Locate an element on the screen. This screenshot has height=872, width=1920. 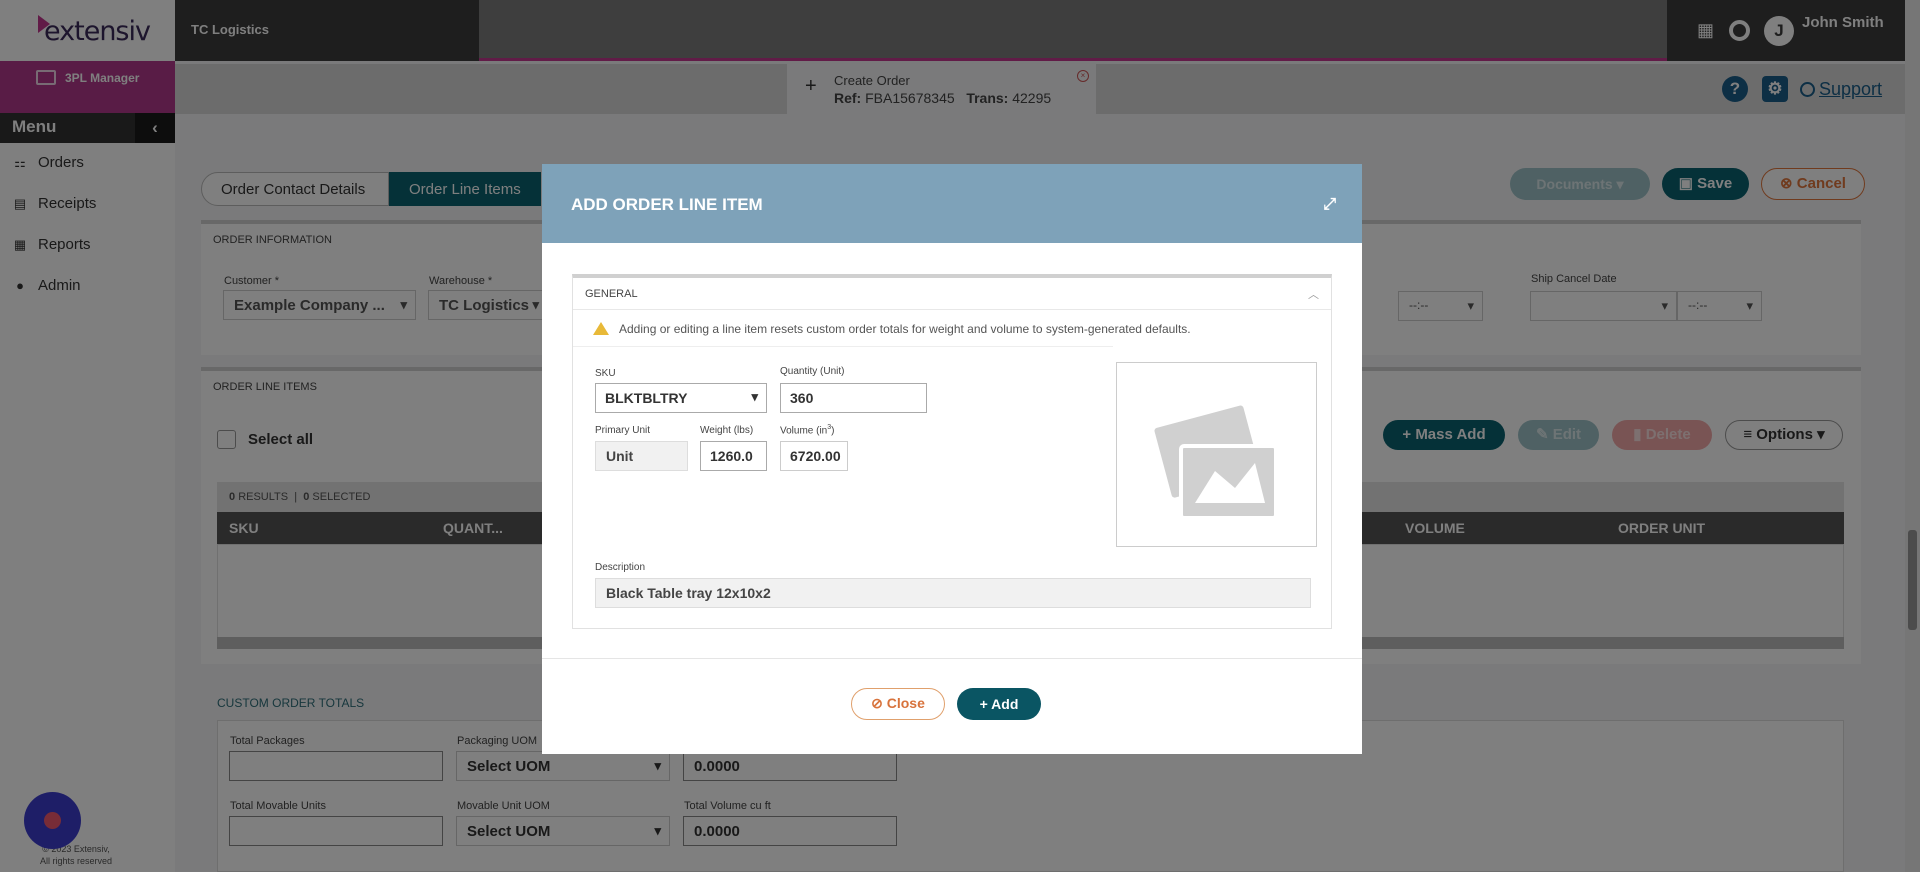
sku-select: BLKTBLTRY is located at coordinates (681, 398).